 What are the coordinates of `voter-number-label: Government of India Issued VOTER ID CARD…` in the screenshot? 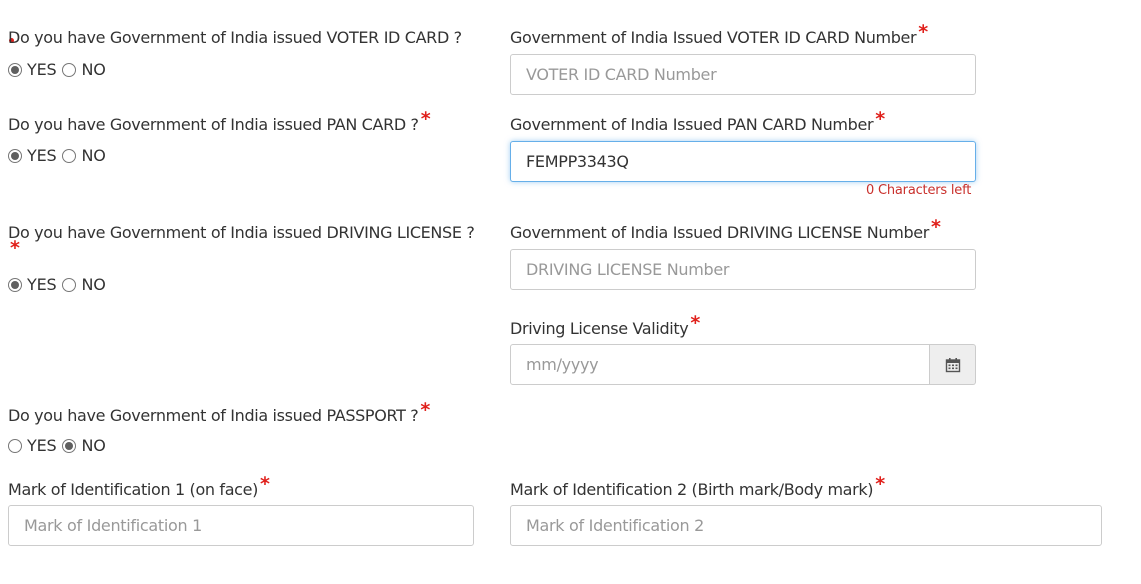 It's located at (719, 35).